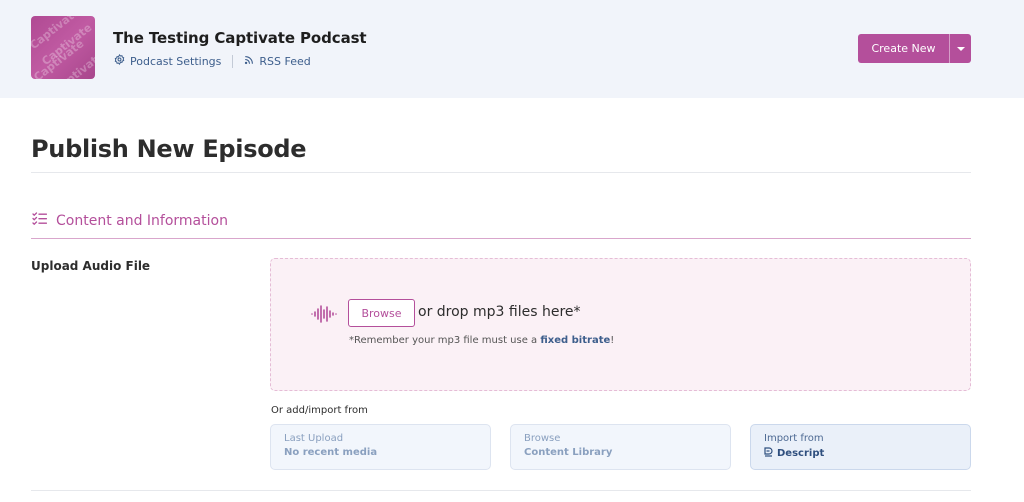 The width and height of the screenshot is (1024, 502). What do you see at coordinates (380, 447) in the screenshot?
I see `last-upload-card: Last Upload No recent media` at bounding box center [380, 447].